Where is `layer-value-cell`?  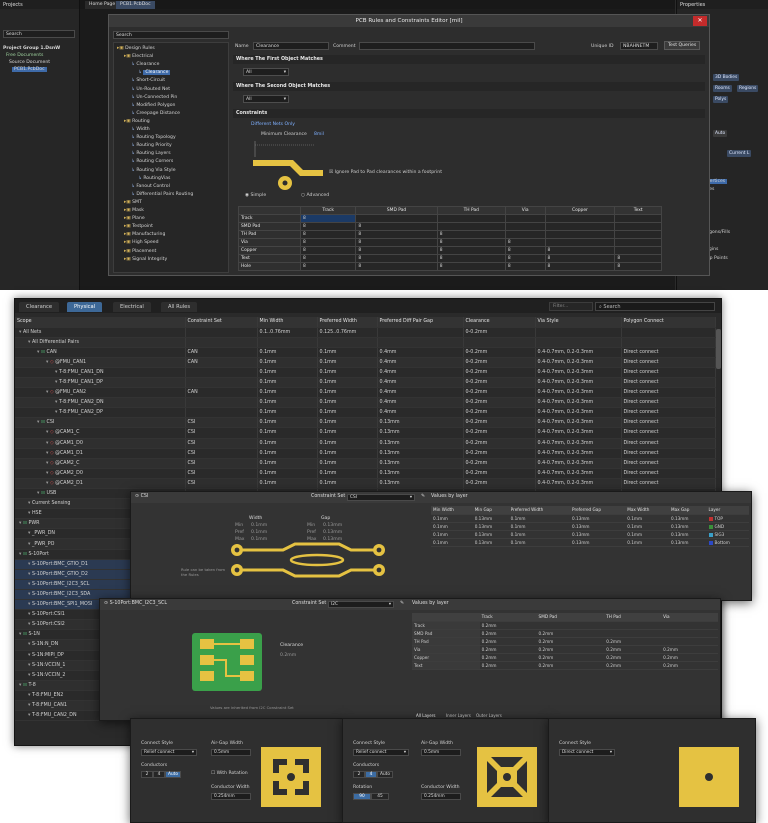
layer-value-cell is located at coordinates (689, 641).